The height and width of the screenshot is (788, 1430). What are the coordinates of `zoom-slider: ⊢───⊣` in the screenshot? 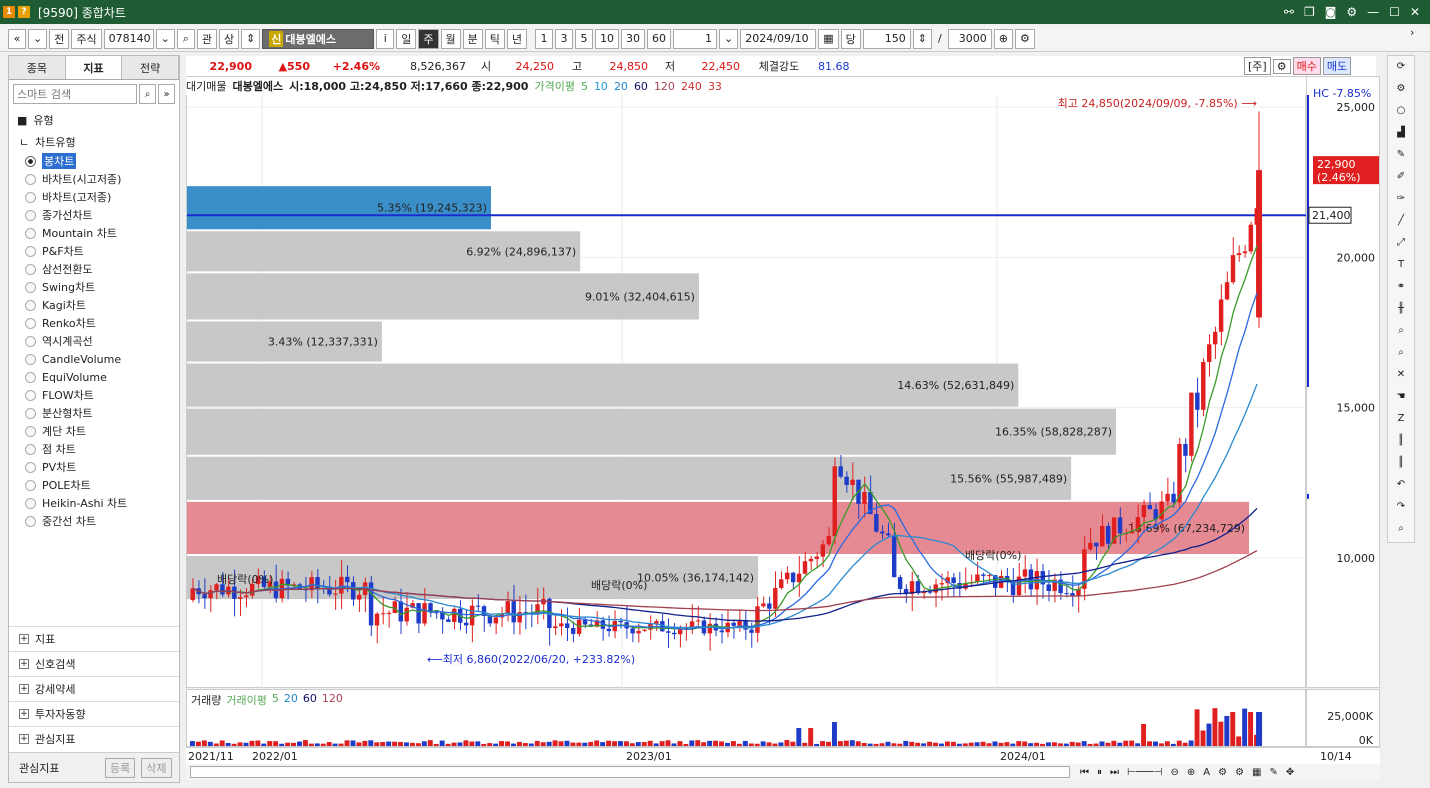 It's located at (1144, 772).